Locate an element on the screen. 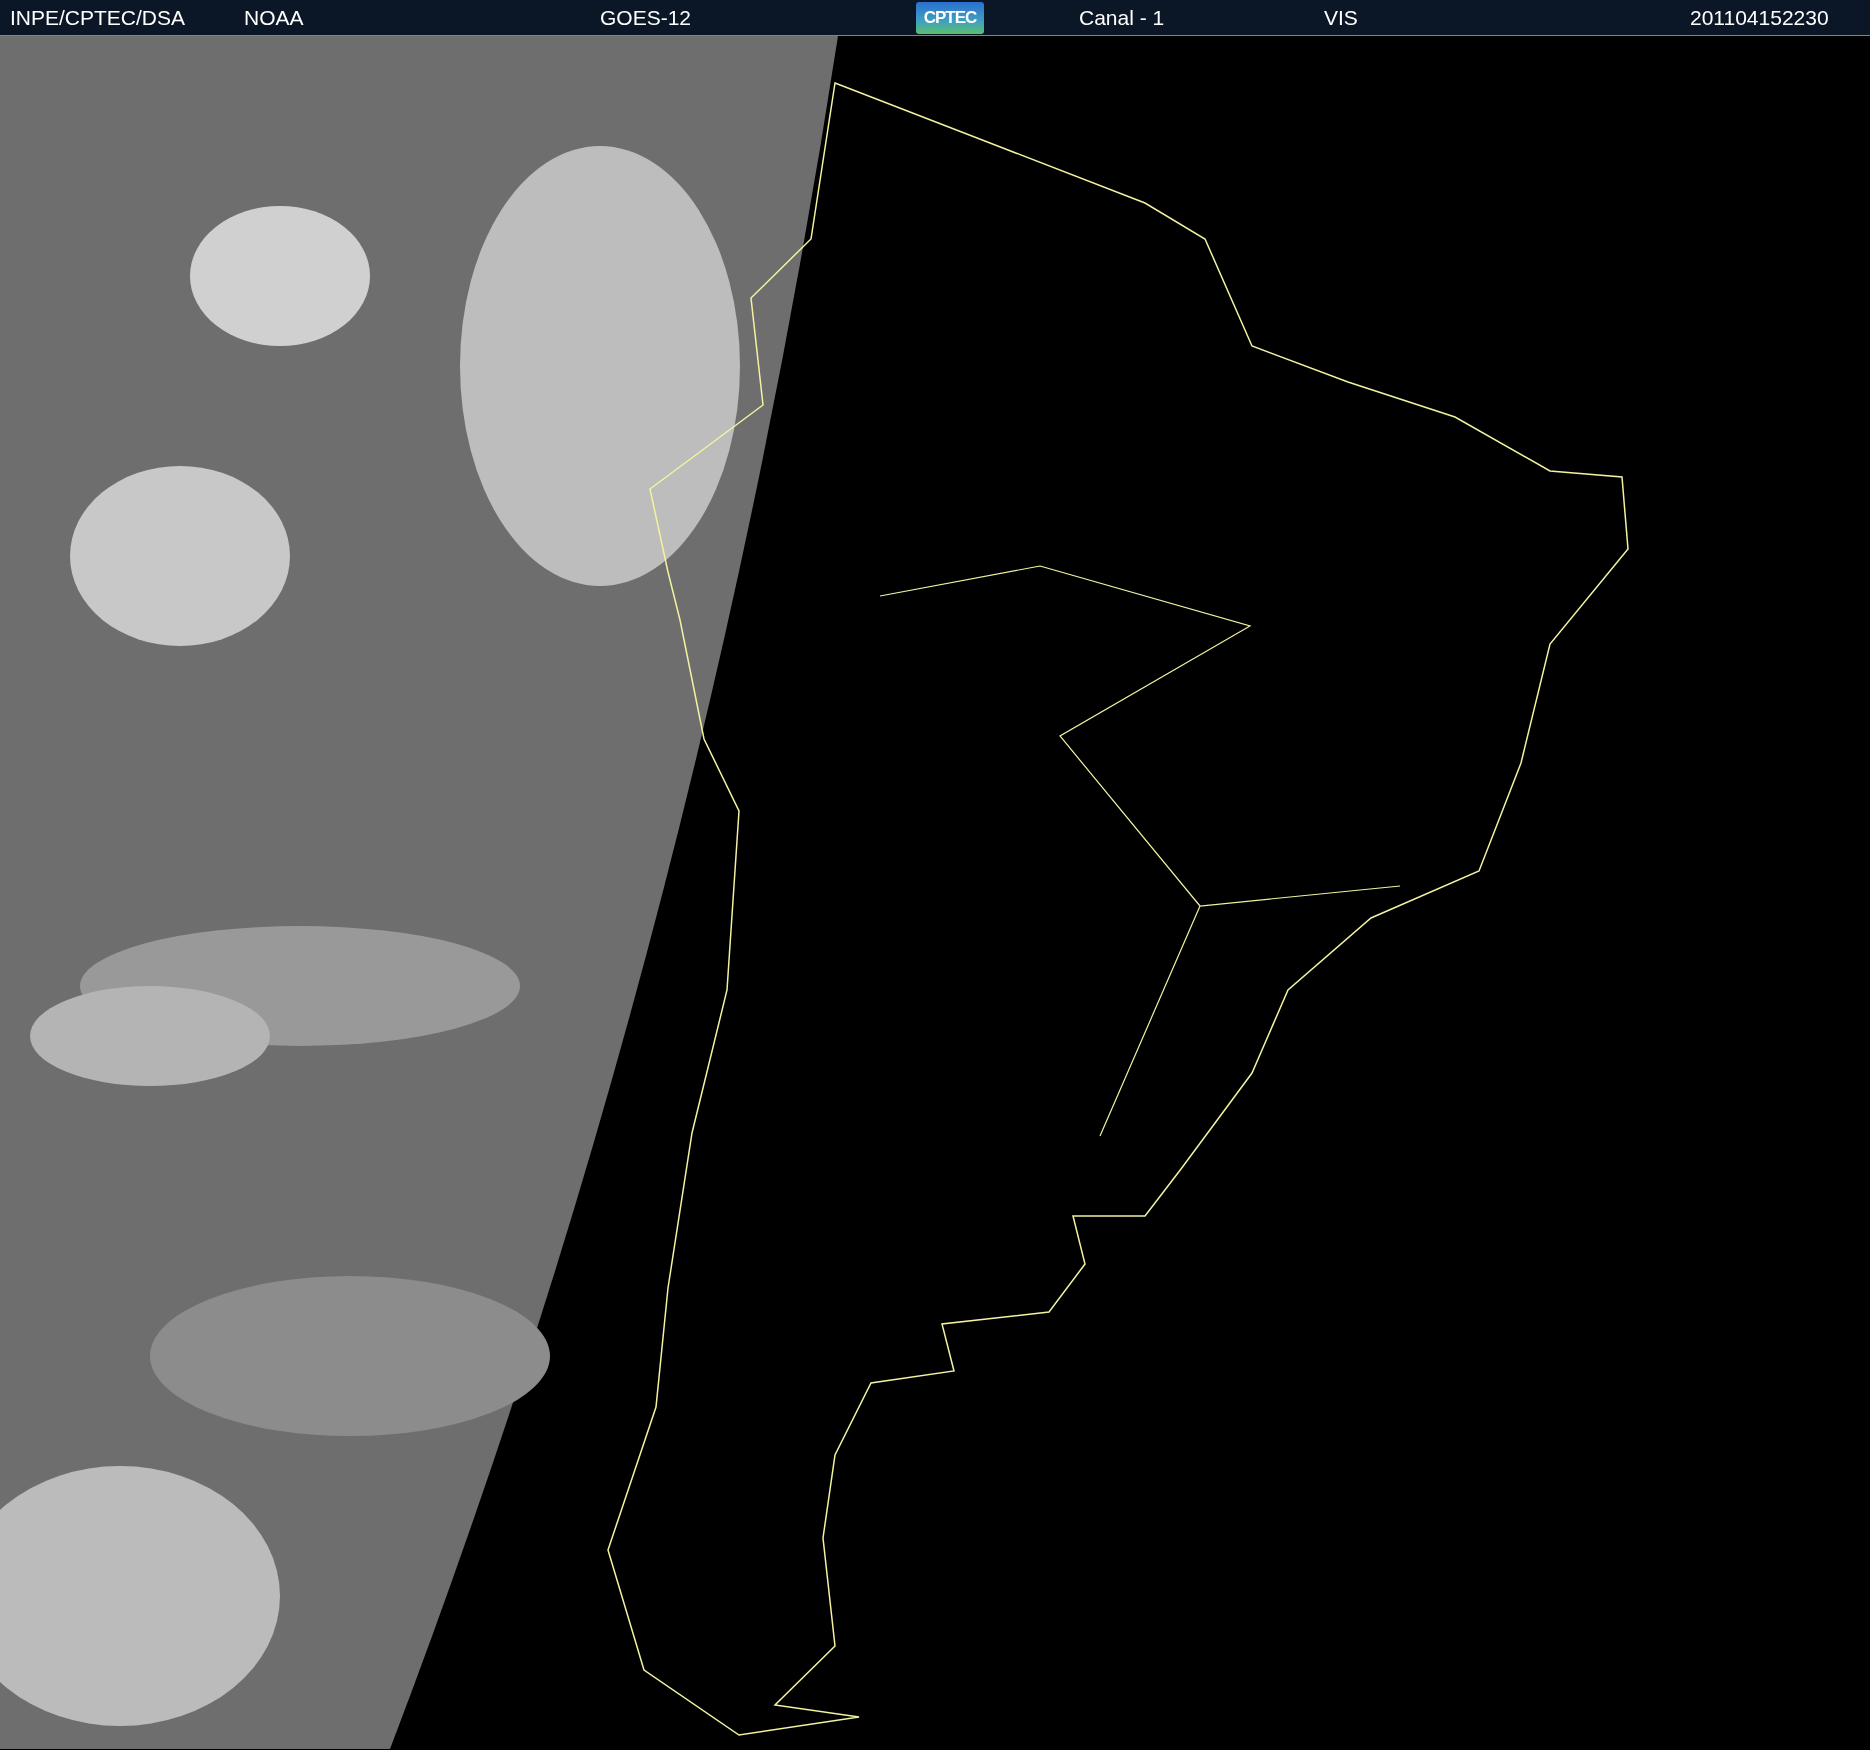 The width and height of the screenshot is (1870, 1750). header-label: NOAA is located at coordinates (274, 17).